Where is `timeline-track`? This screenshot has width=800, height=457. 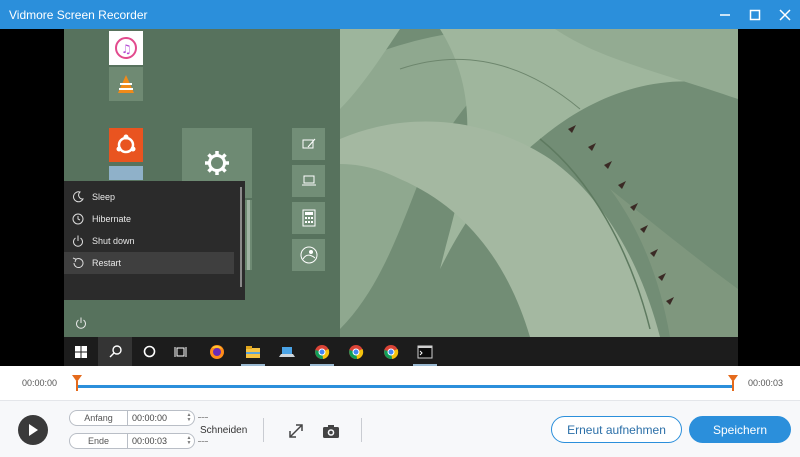 timeline-track is located at coordinates (405, 386).